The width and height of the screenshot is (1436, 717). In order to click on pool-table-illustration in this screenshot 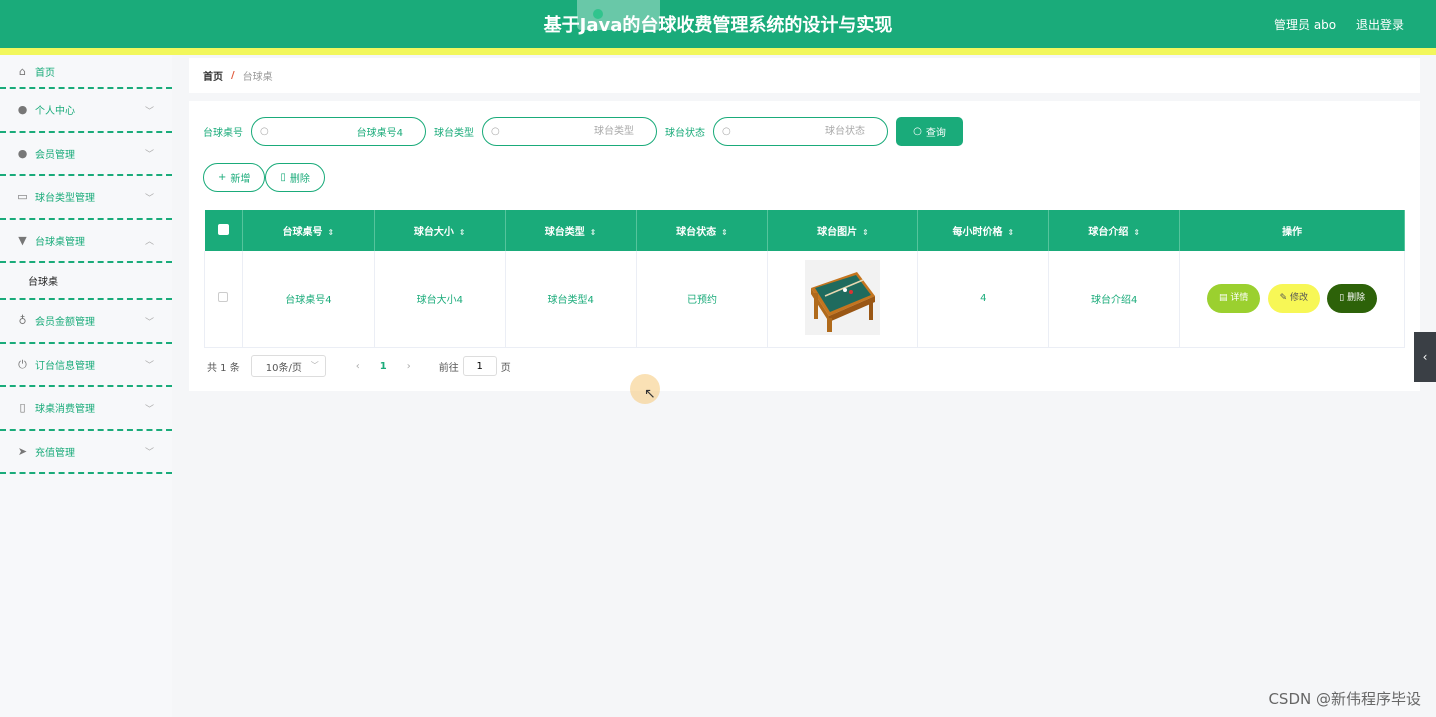, I will do `click(843, 297)`.